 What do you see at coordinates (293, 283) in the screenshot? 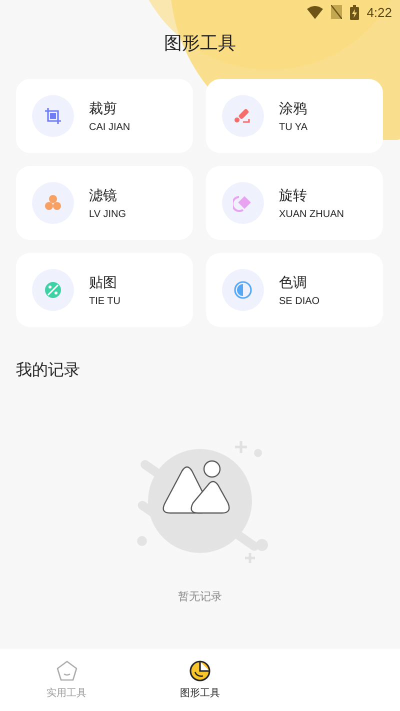
I see `tool-name: 色调` at bounding box center [293, 283].